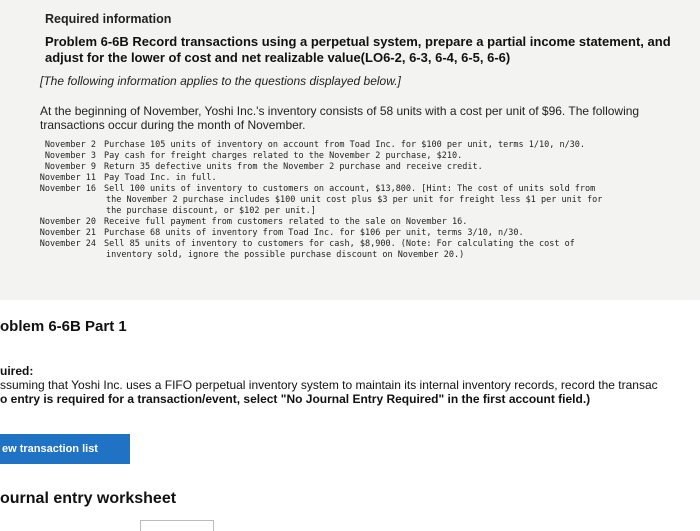 This screenshot has height=531, width=700. I want to click on journal-entry-worksheet-title: ournal entry worksheet, so click(88, 498).